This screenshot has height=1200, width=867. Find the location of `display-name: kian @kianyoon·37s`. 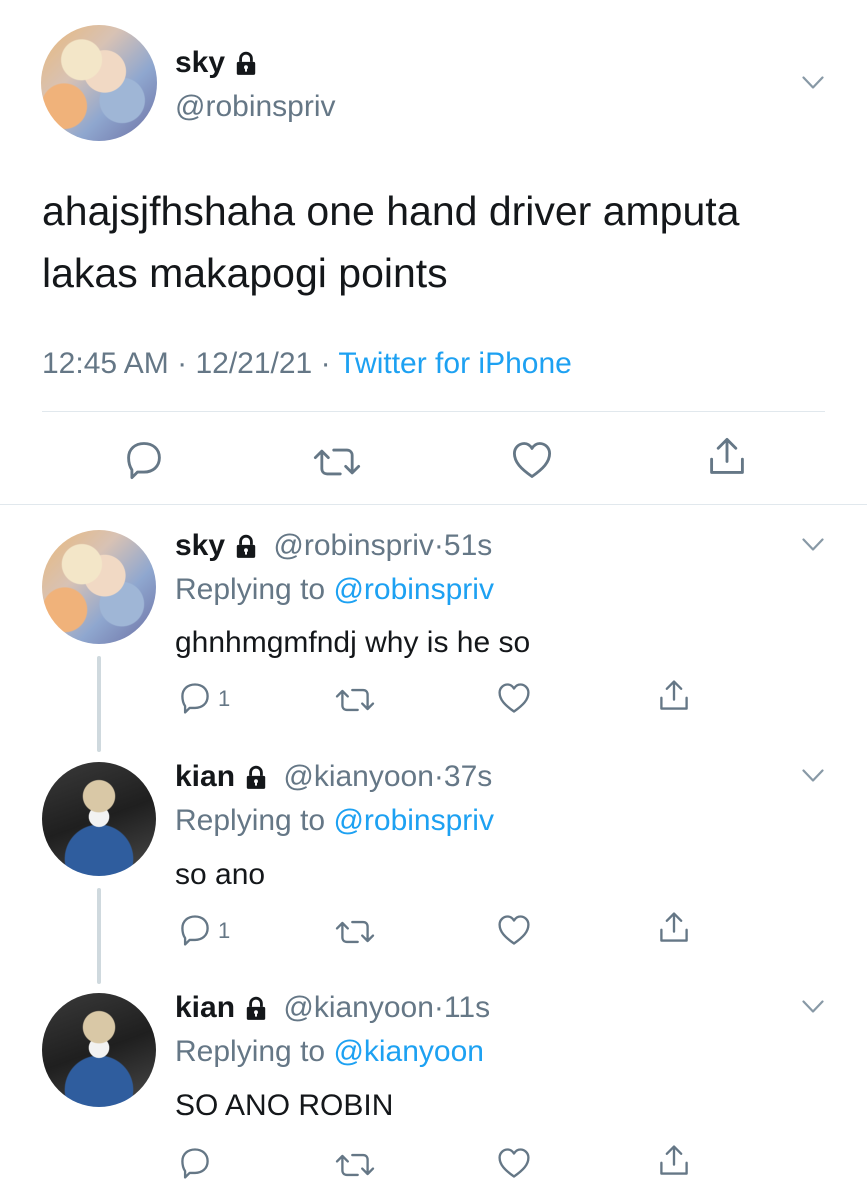

display-name: kian @kianyoon·37s is located at coordinates (333, 777).